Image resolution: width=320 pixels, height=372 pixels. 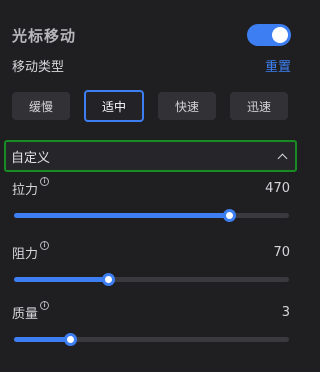 I want to click on toggle-knob, so click(x=280, y=35).